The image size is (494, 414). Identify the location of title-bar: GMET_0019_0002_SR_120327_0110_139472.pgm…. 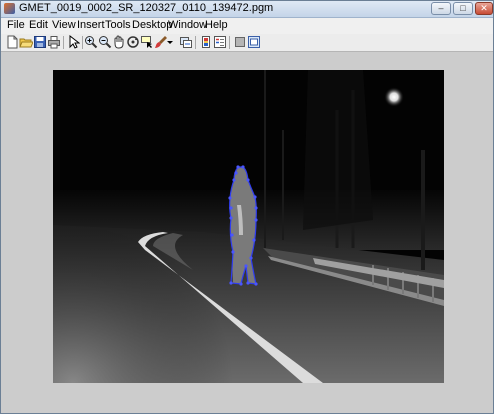
(247, 9).